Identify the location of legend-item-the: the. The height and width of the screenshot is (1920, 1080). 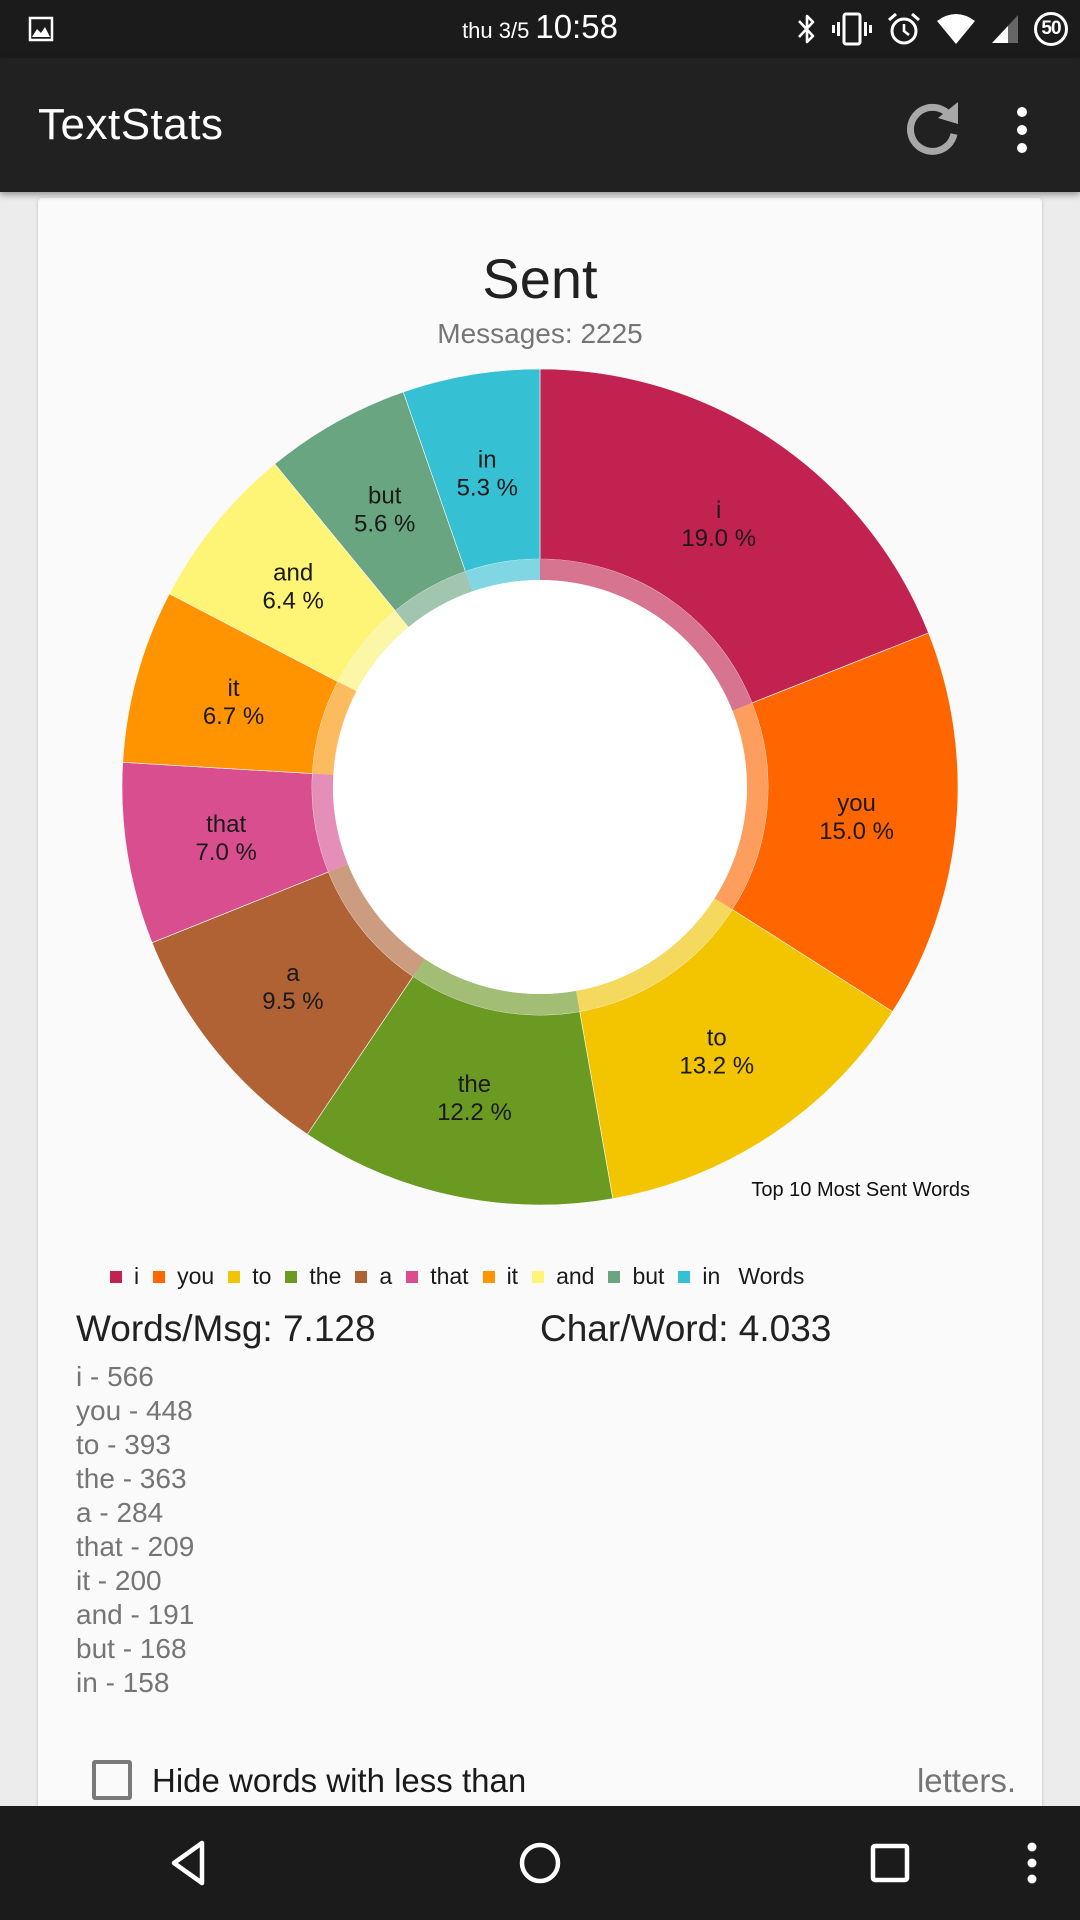
(313, 1276).